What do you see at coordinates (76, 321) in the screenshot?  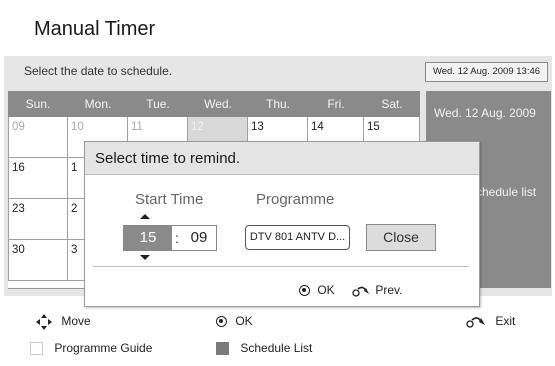 I see `move-label: Move` at bounding box center [76, 321].